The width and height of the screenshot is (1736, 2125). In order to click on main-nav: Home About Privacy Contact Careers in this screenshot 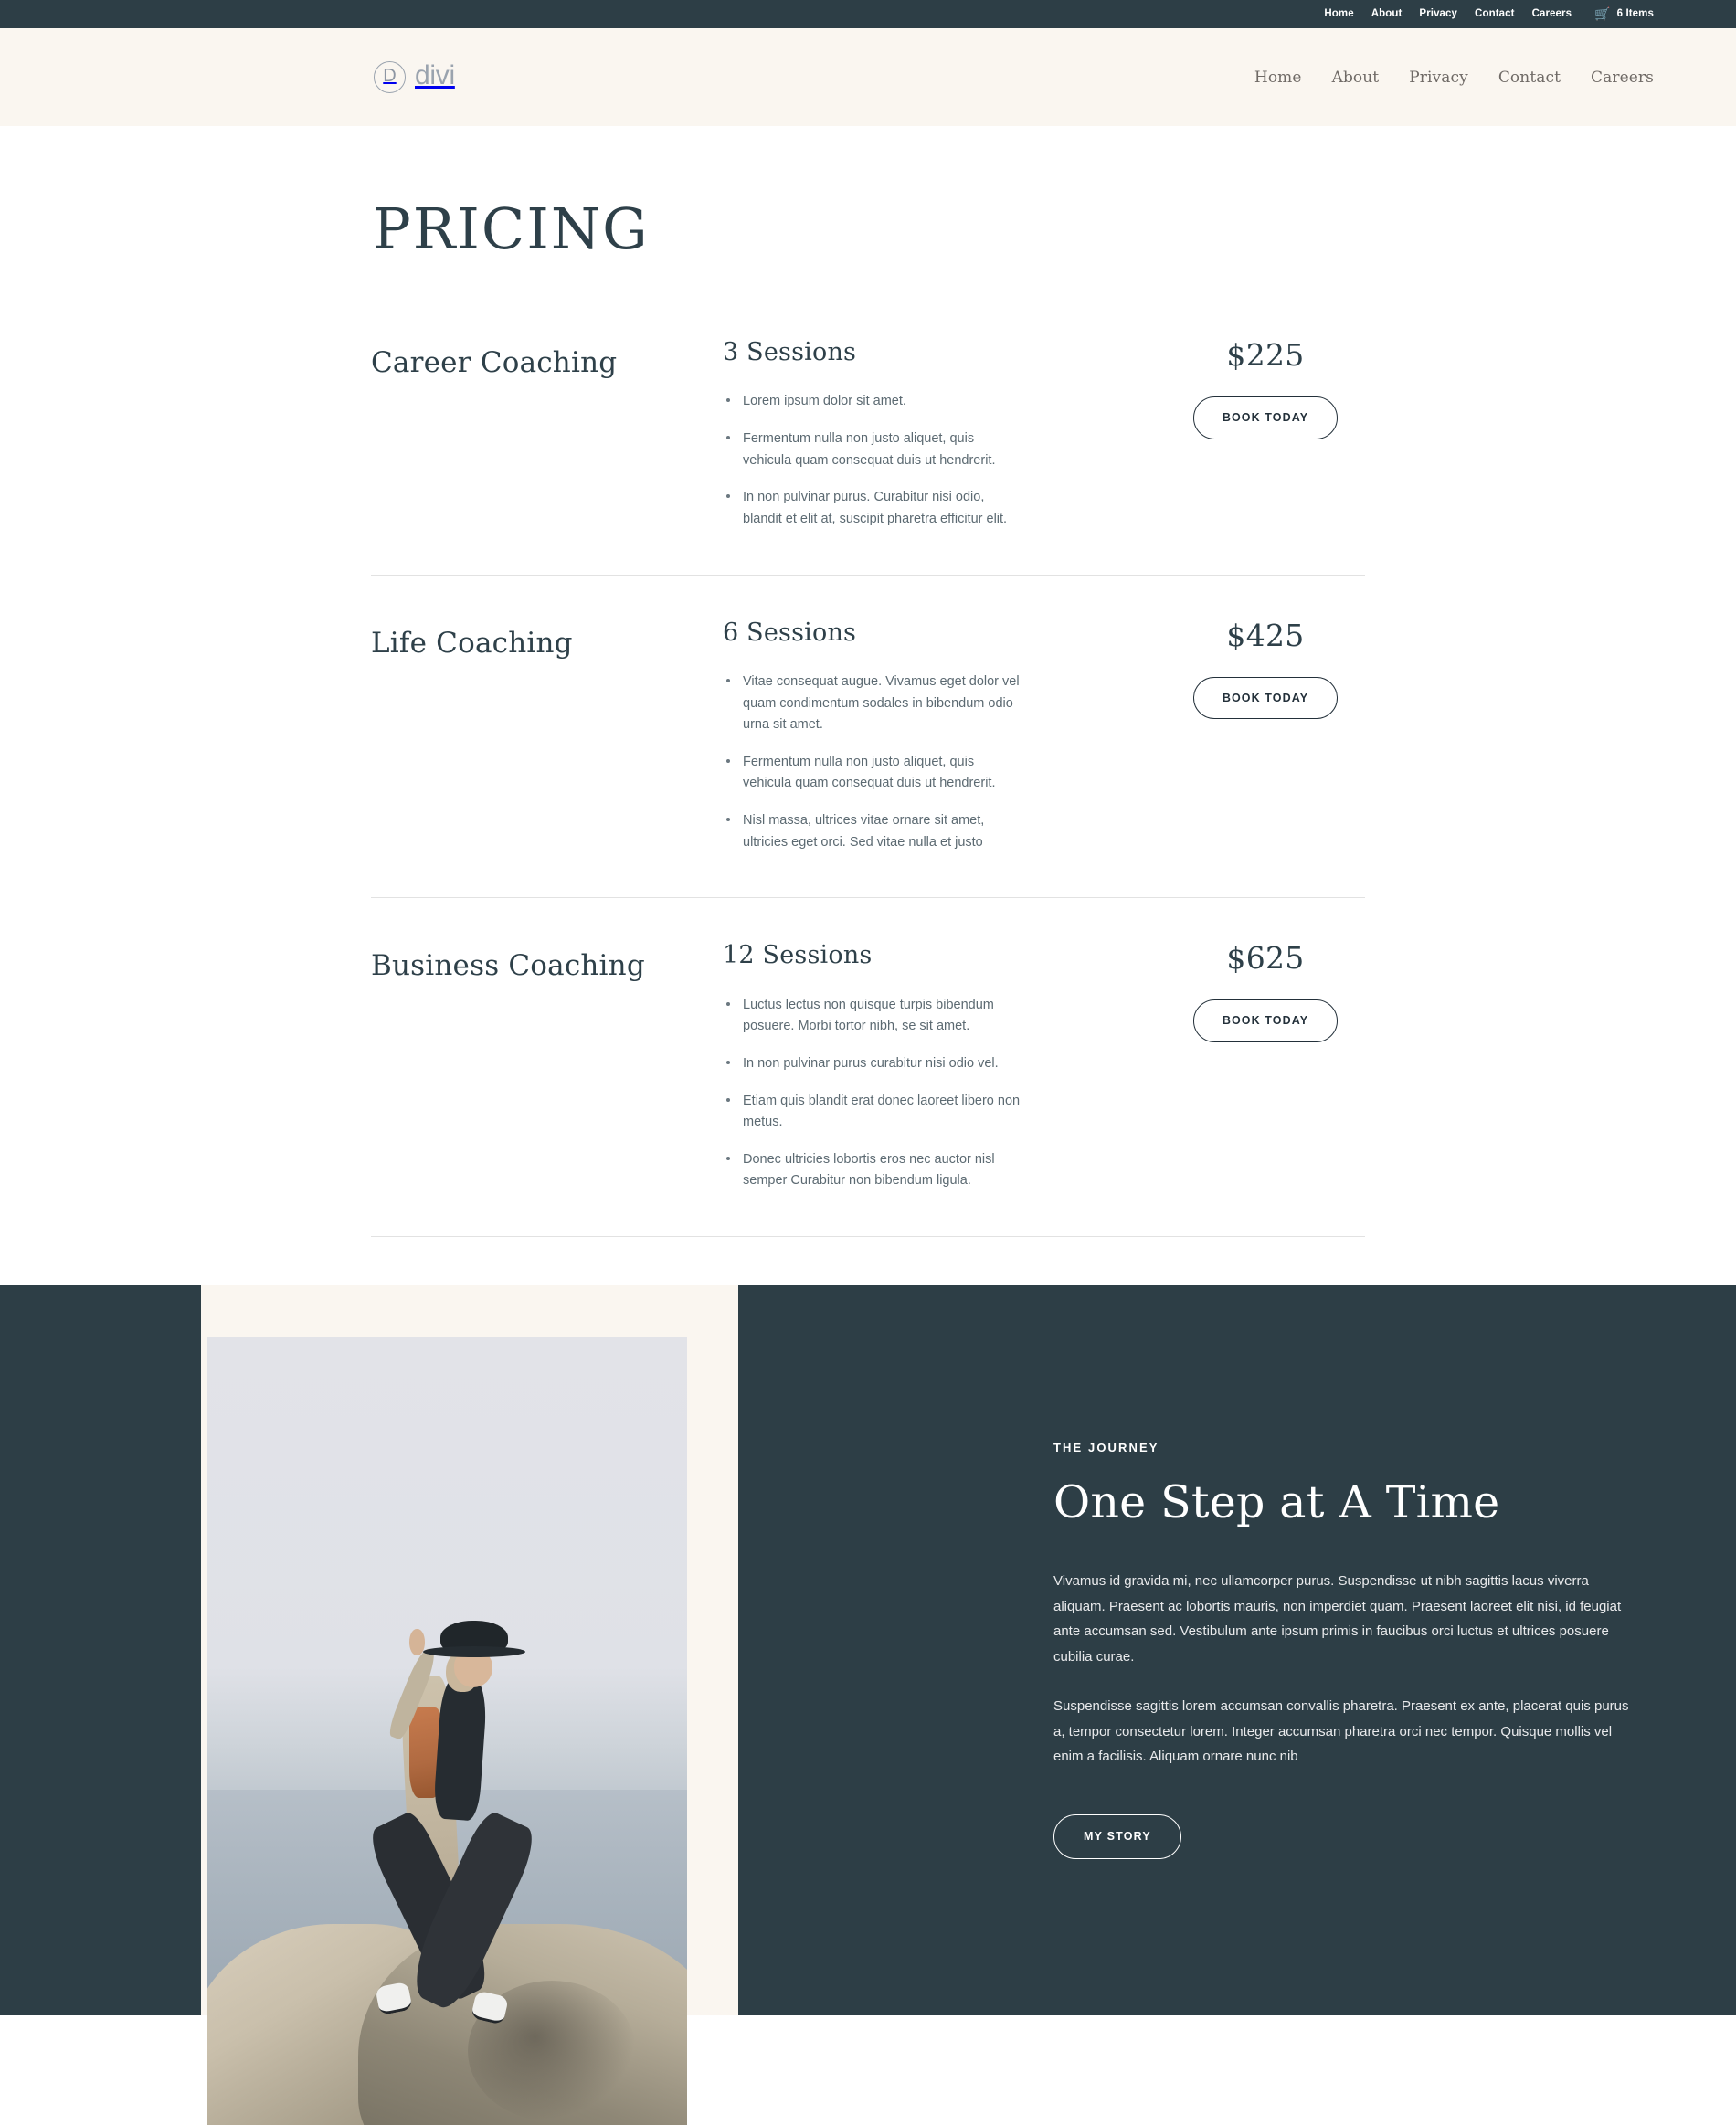, I will do `click(1454, 78)`.